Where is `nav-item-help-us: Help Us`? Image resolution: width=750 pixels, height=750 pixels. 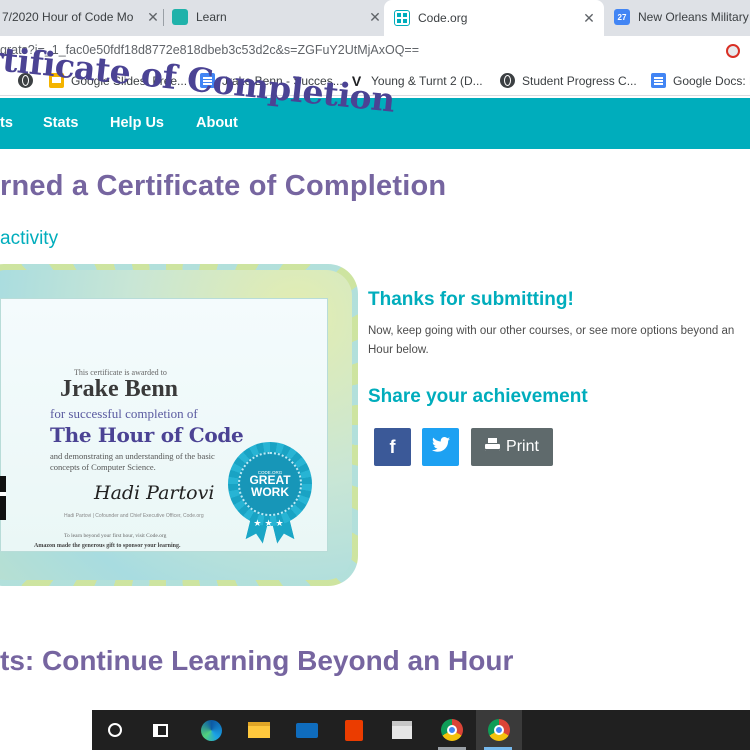 nav-item-help-us: Help Us is located at coordinates (137, 123).